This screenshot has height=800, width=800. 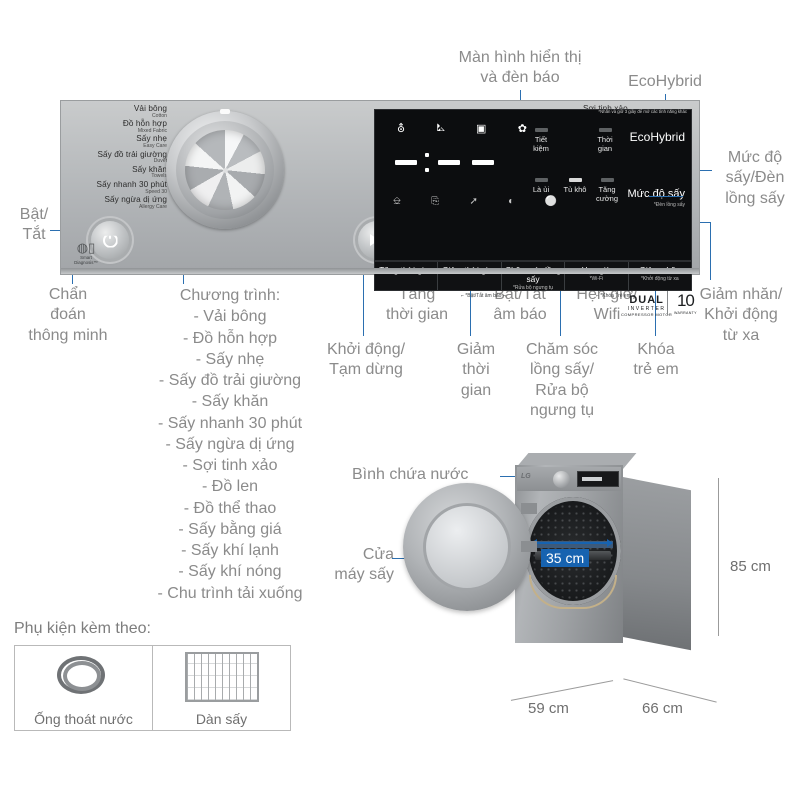 I want to click on dial-hub, so click(x=225, y=170).